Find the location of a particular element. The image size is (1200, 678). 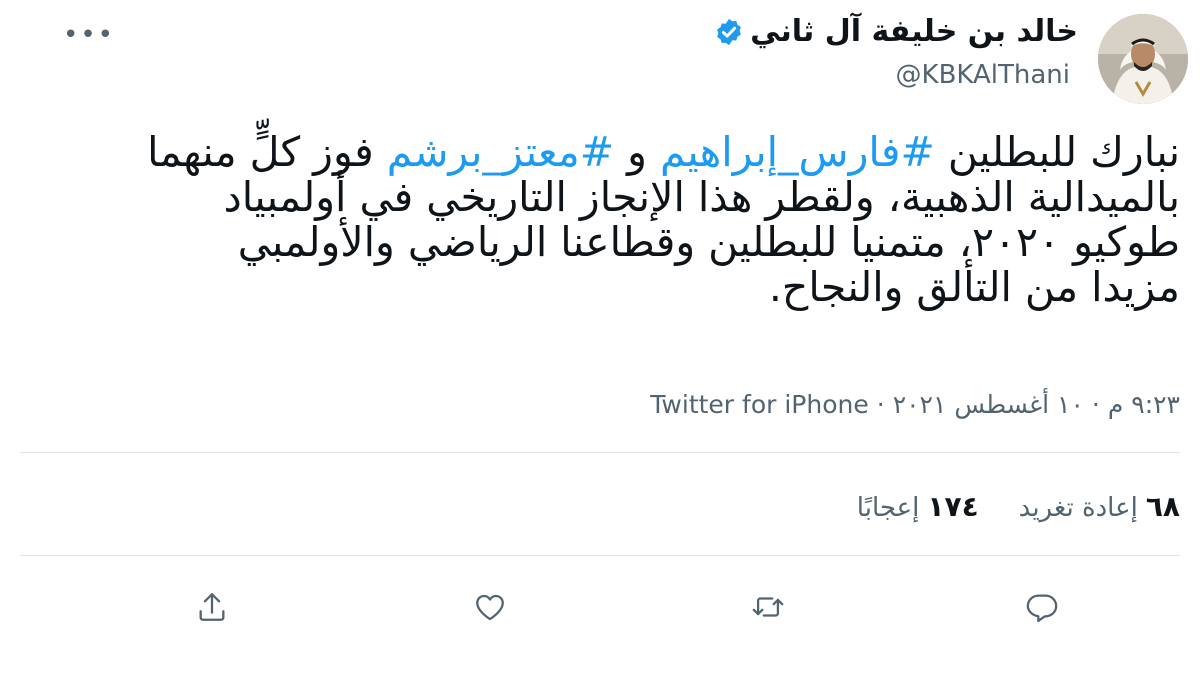

likes-count: ١٧٤ is located at coordinates (953, 506).